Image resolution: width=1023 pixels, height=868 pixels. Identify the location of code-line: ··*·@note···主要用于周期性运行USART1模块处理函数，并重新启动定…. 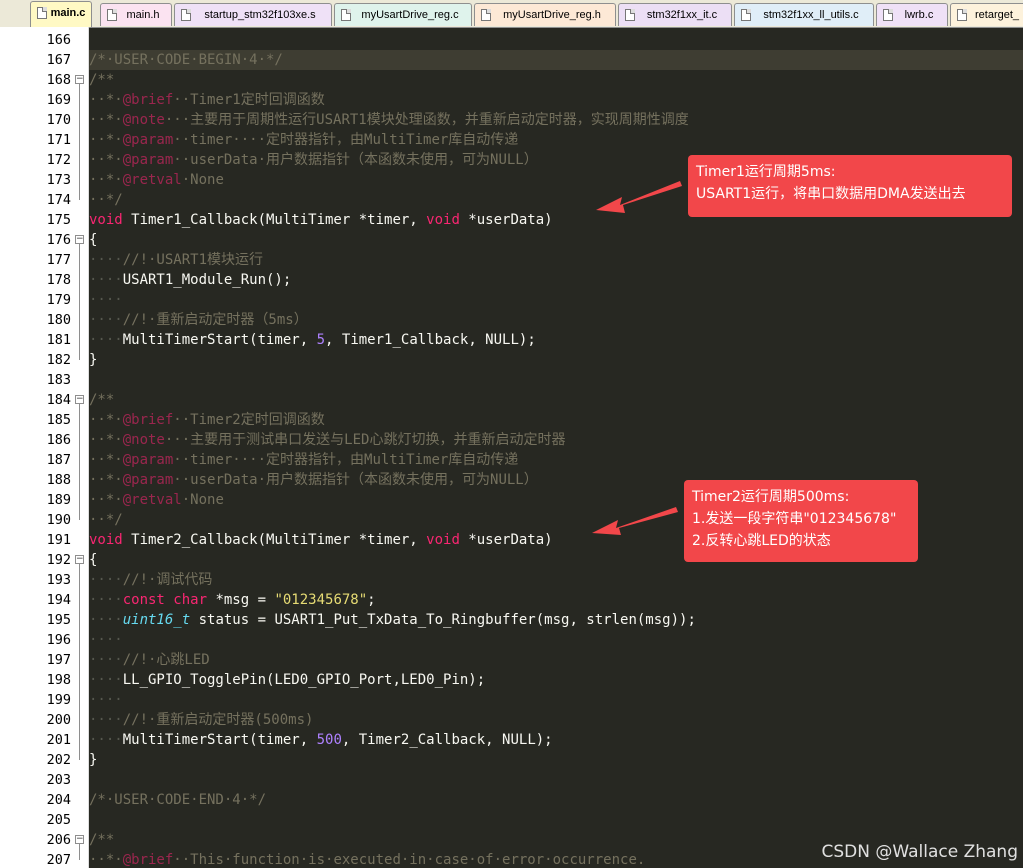
(389, 120).